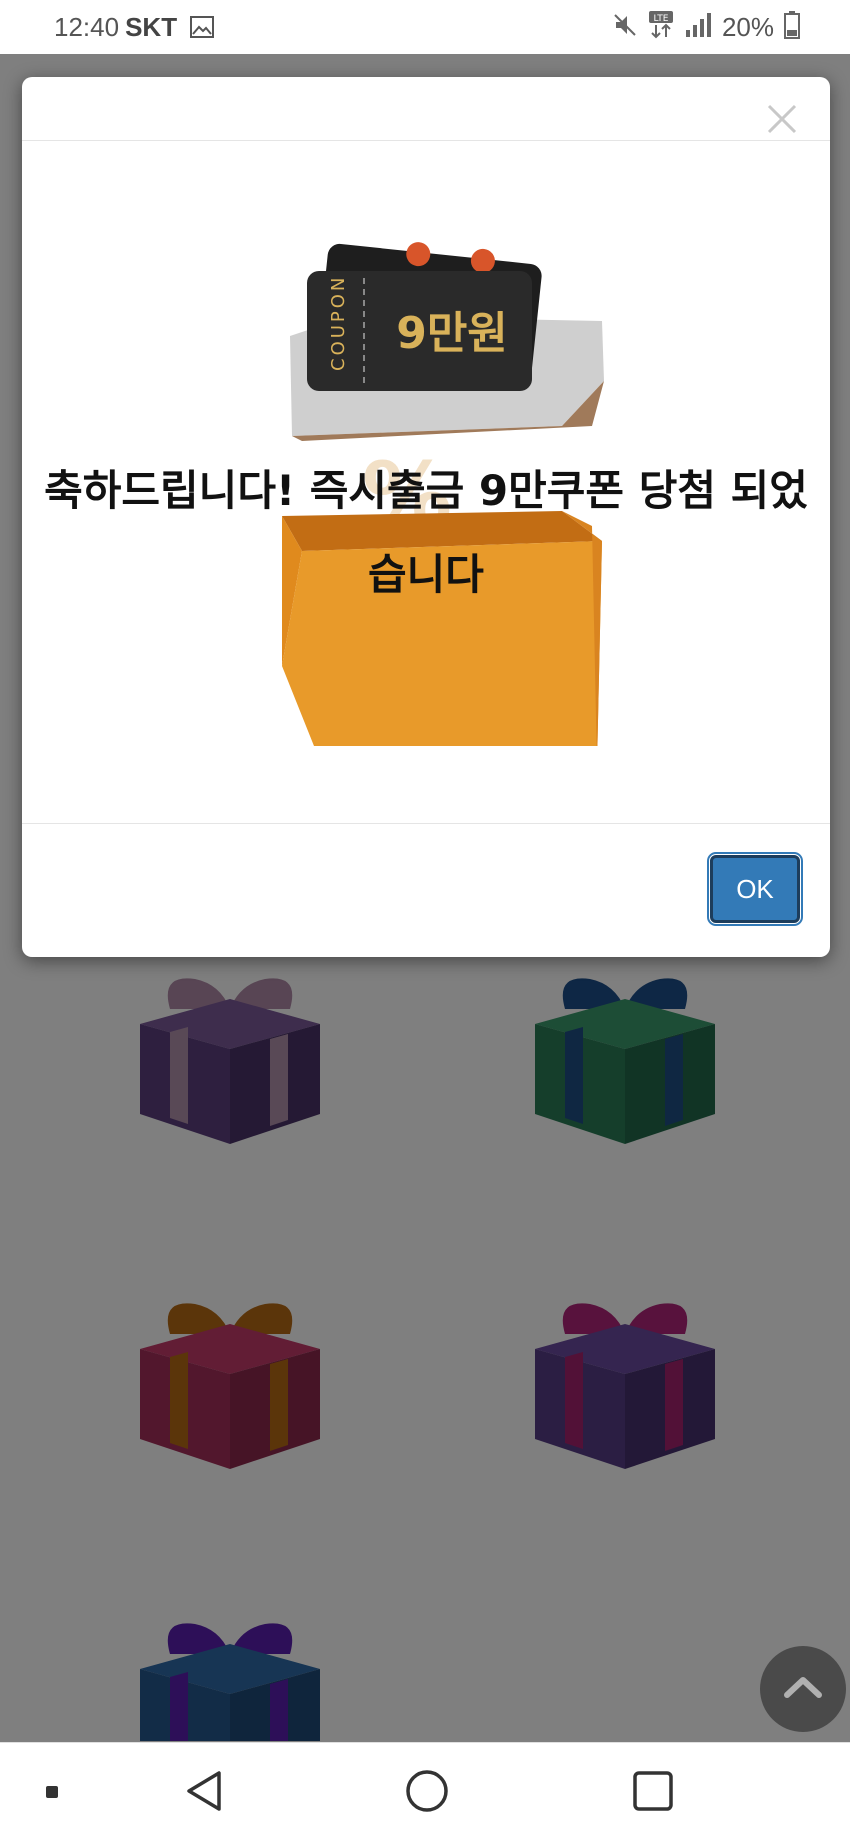  I want to click on navigation-bar, so click(425, 1792).